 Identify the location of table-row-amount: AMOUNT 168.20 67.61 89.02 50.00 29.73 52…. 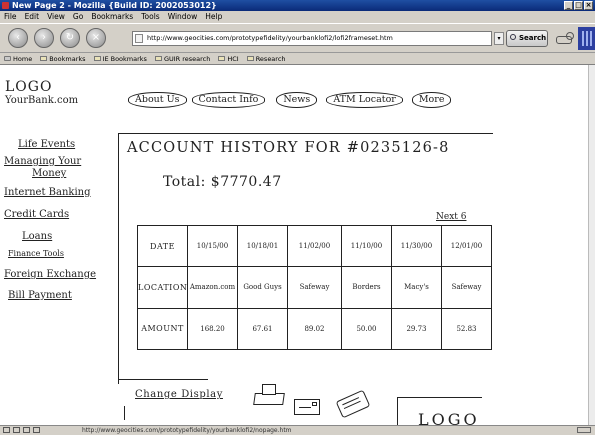
(314, 329).